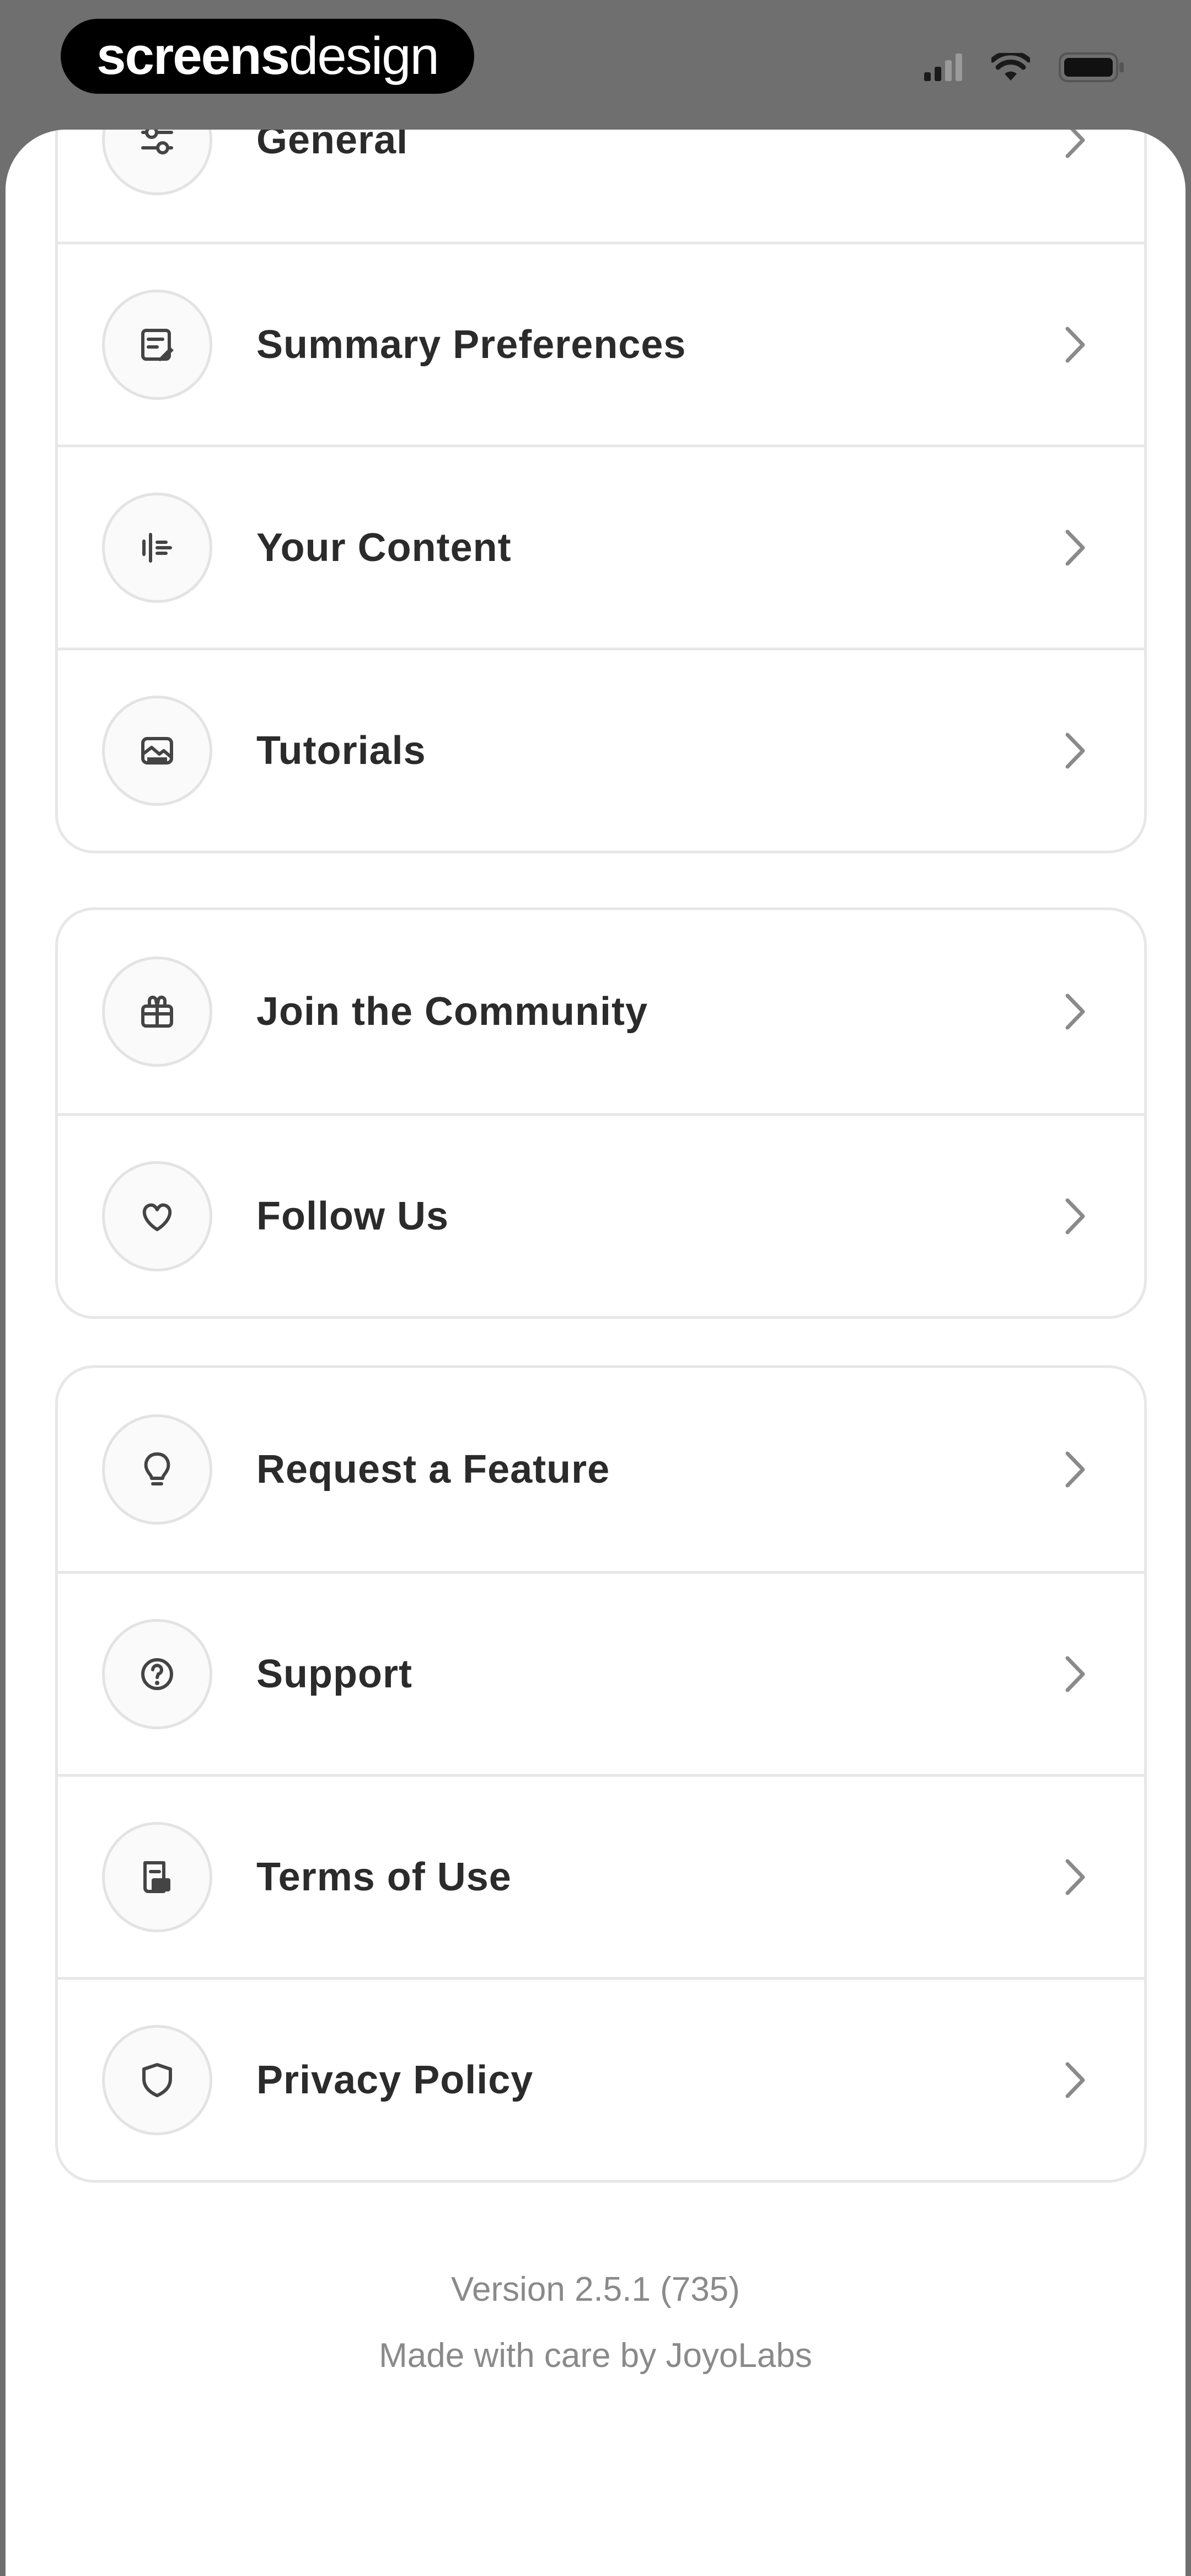 This screenshot has height=2576, width=1191. I want to click on lightbulb-icon, so click(157, 1469).